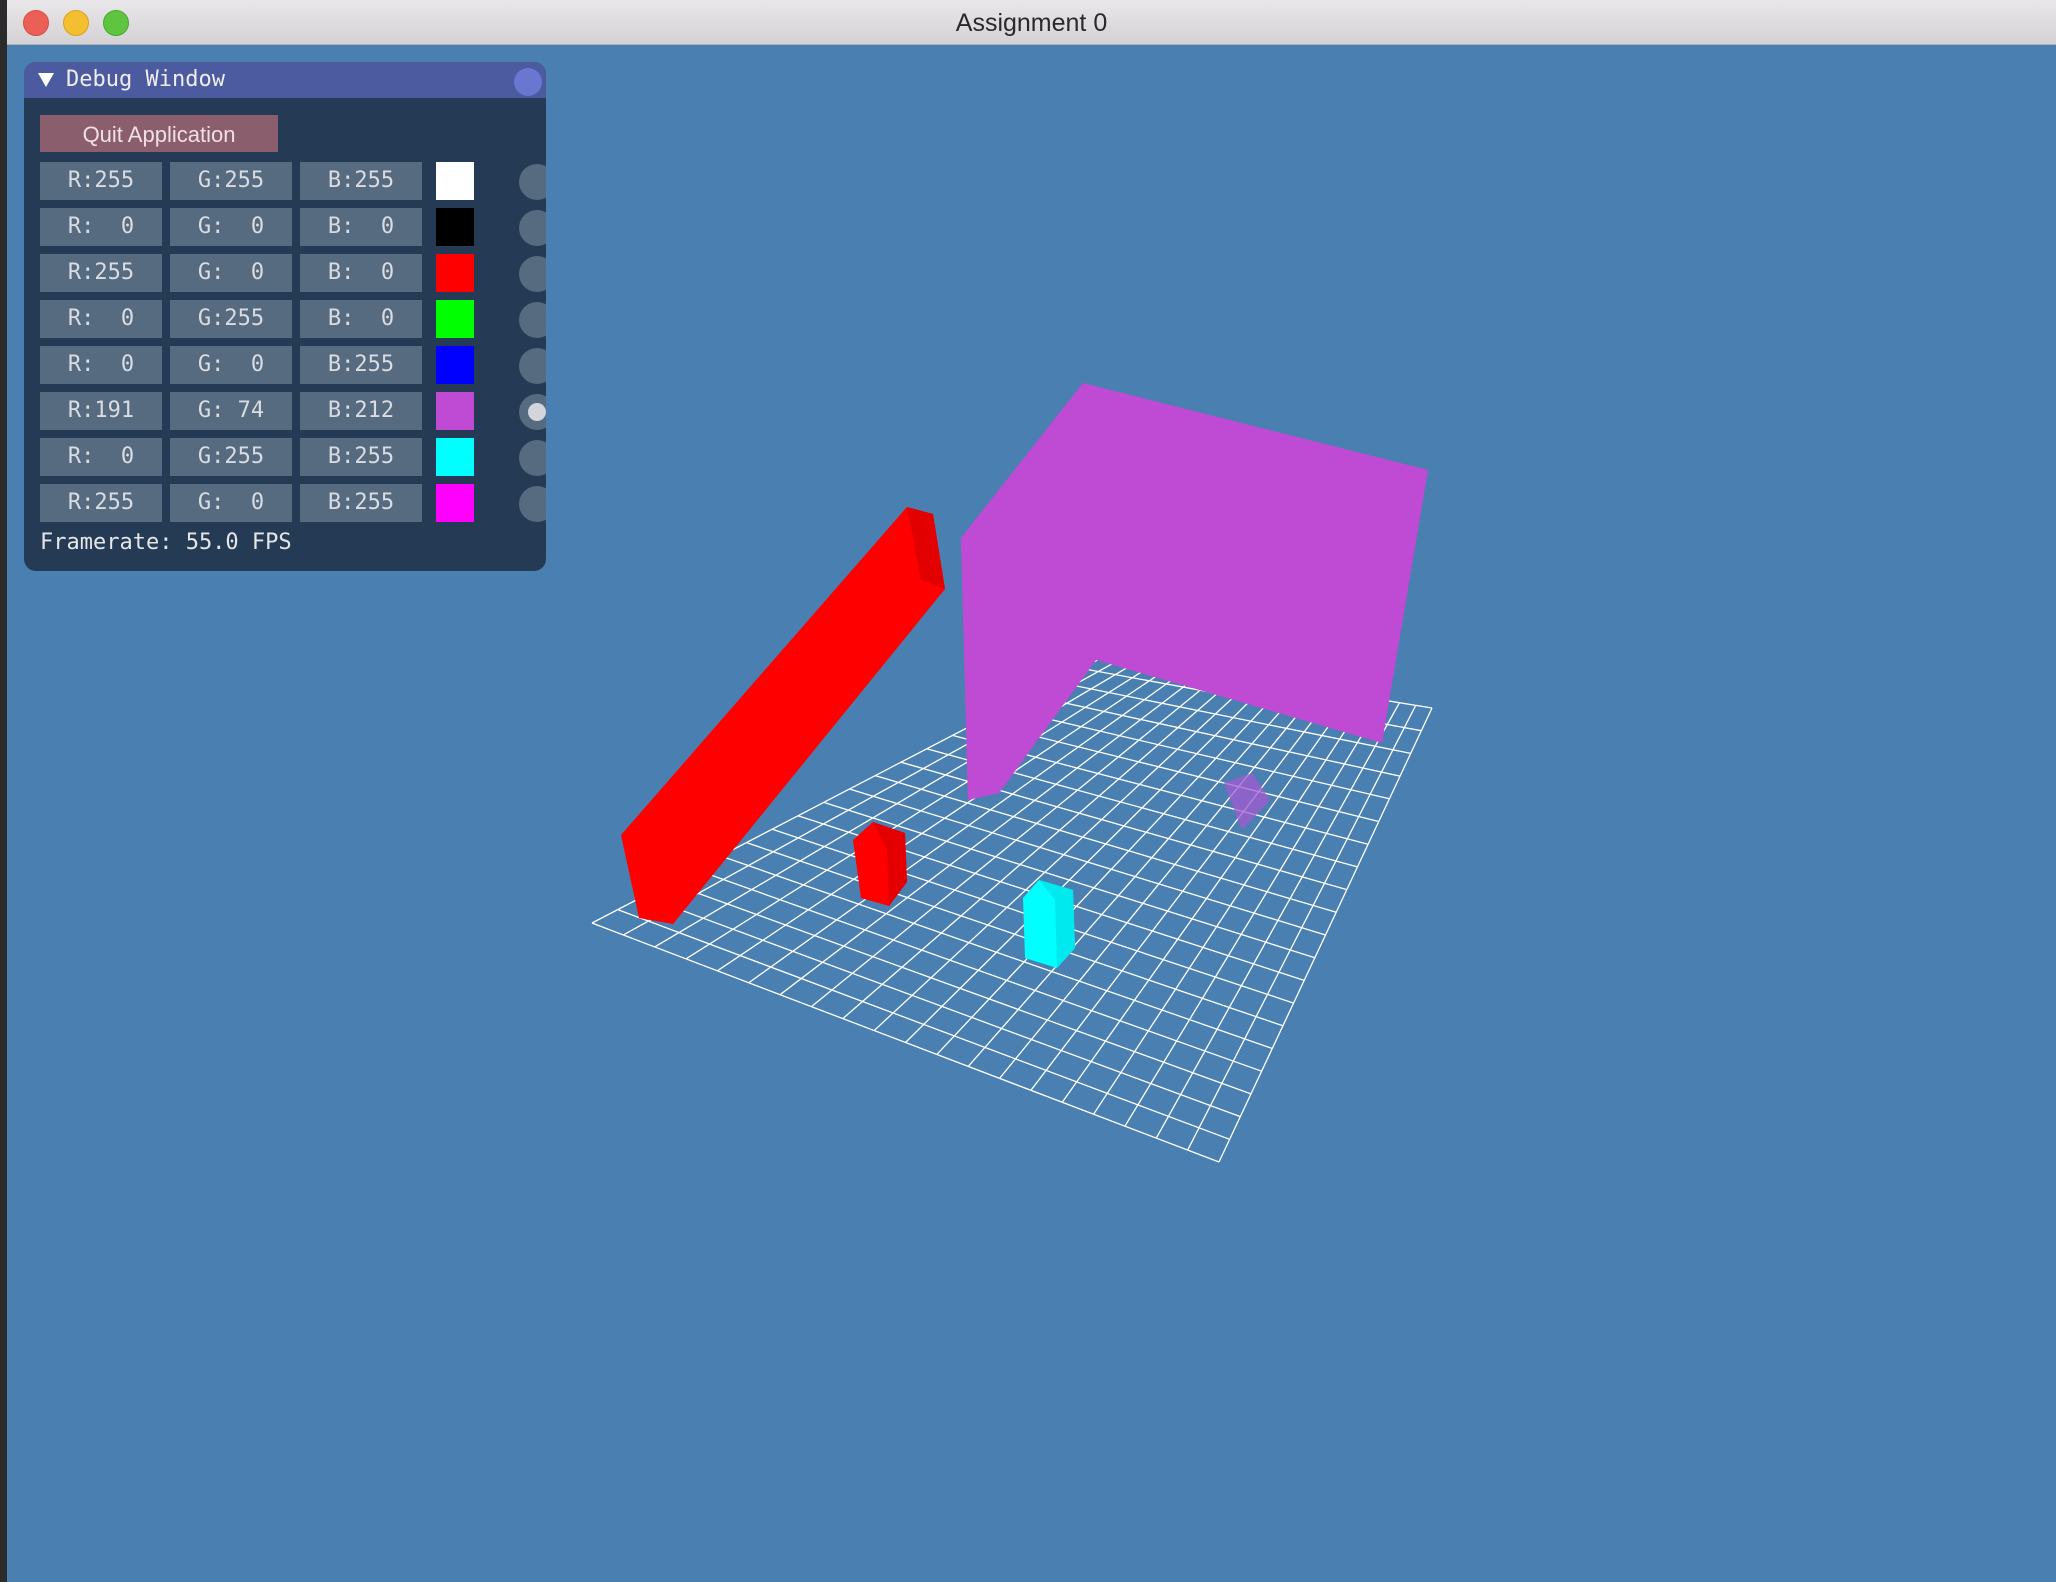 This screenshot has height=1582, width=2056. Describe the element at coordinates (361, 411) in the screenshot. I see `b-value-field: B:212` at that location.